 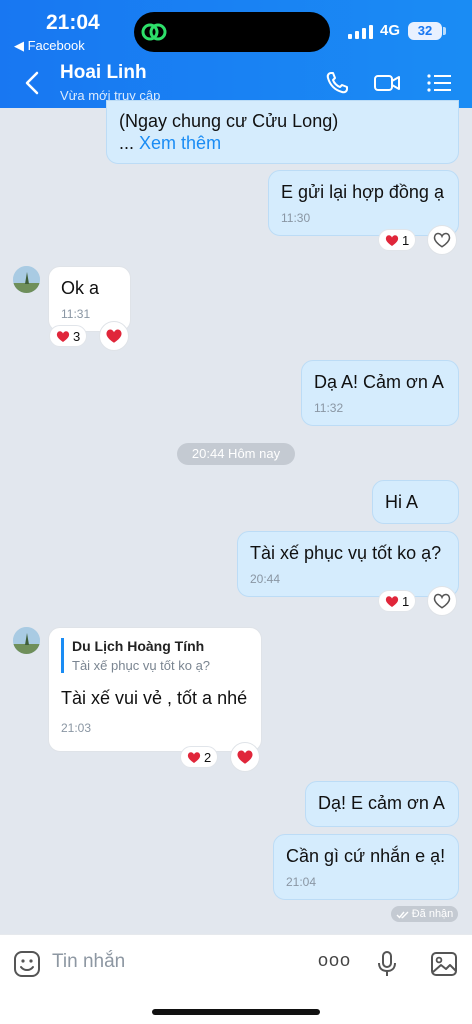 What do you see at coordinates (282, 143) in the screenshot?
I see `message-more: ... Xem thêm` at bounding box center [282, 143].